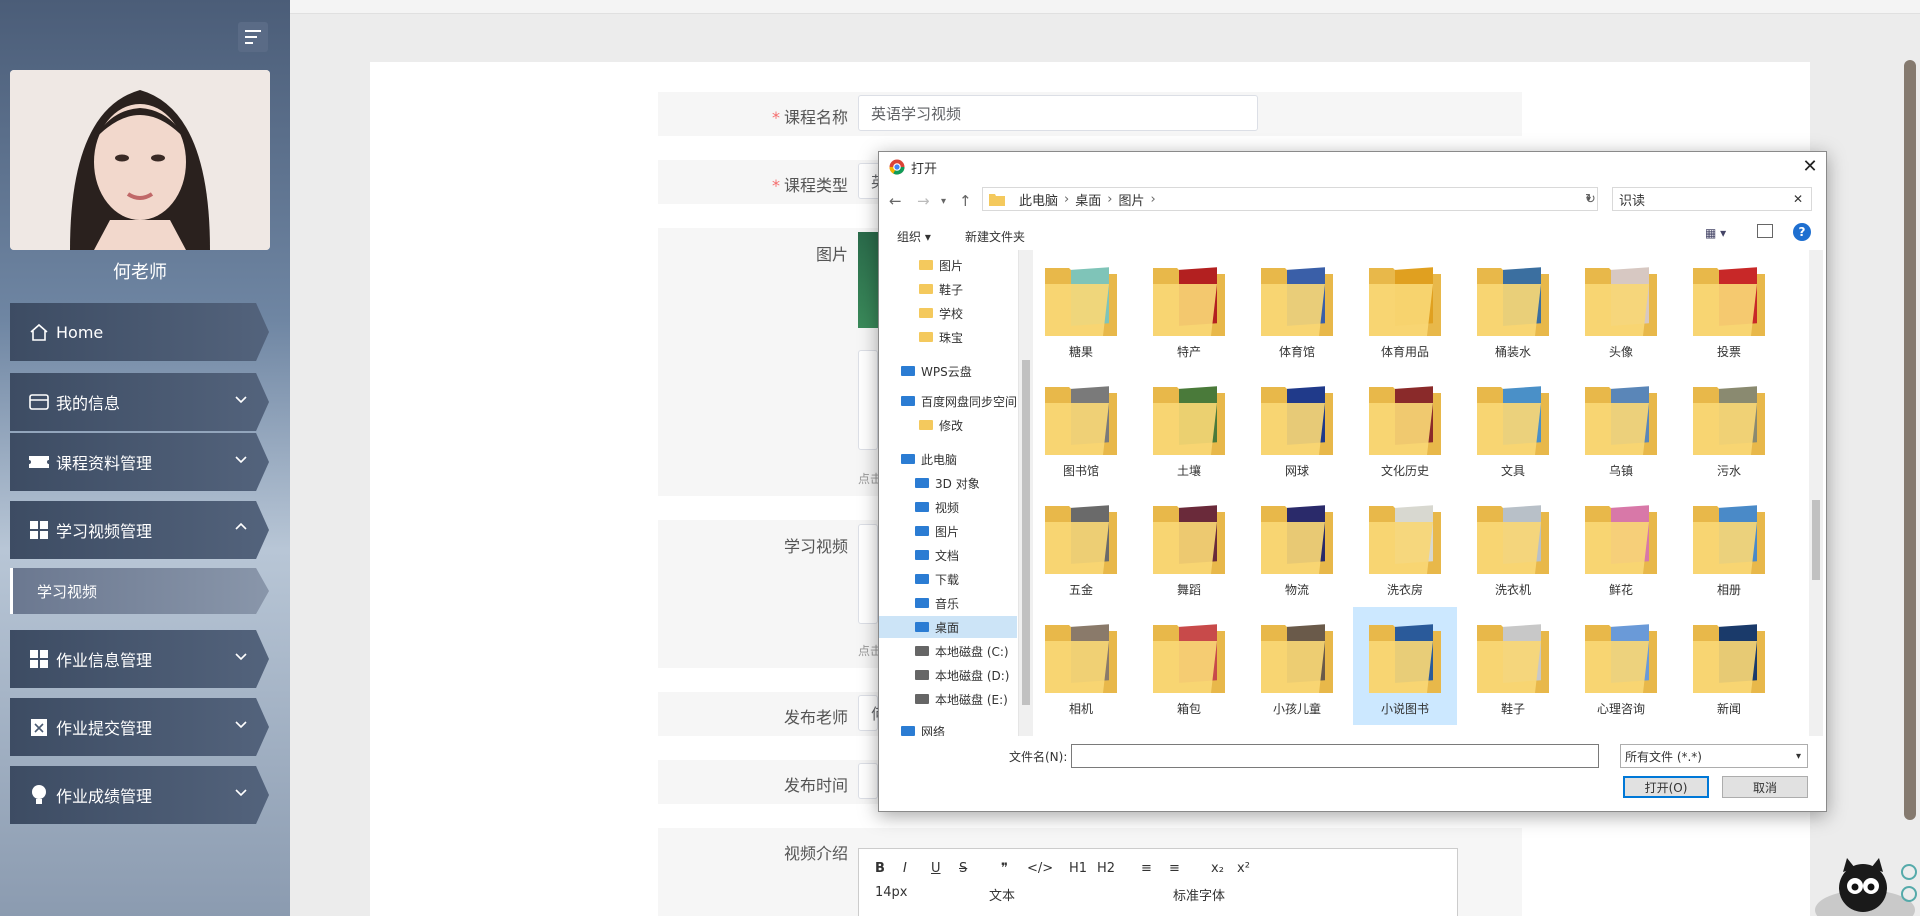 This screenshot has height=916, width=1920. I want to click on folder-item: 相册, so click(1729, 547).